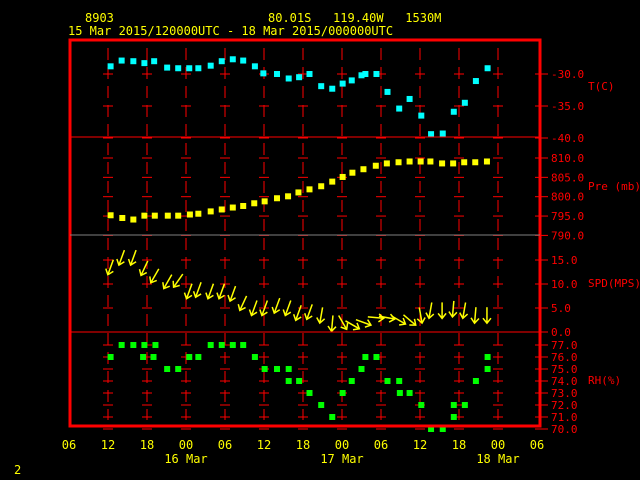 The height and width of the screenshot is (480, 640). What do you see at coordinates (567, 197) in the screenshot?
I see `pressure-tick-label: 800.0` at bounding box center [567, 197].